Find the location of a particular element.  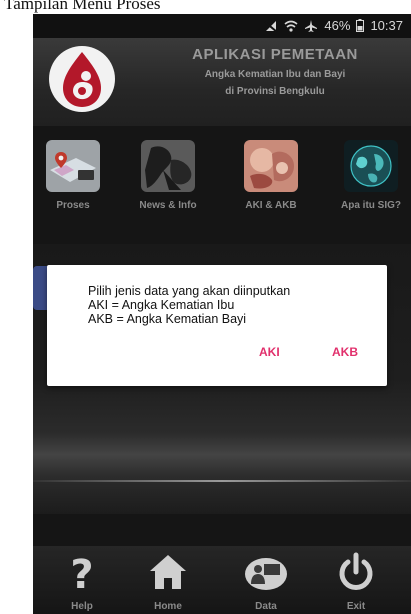

app-logo is located at coordinates (82, 79).